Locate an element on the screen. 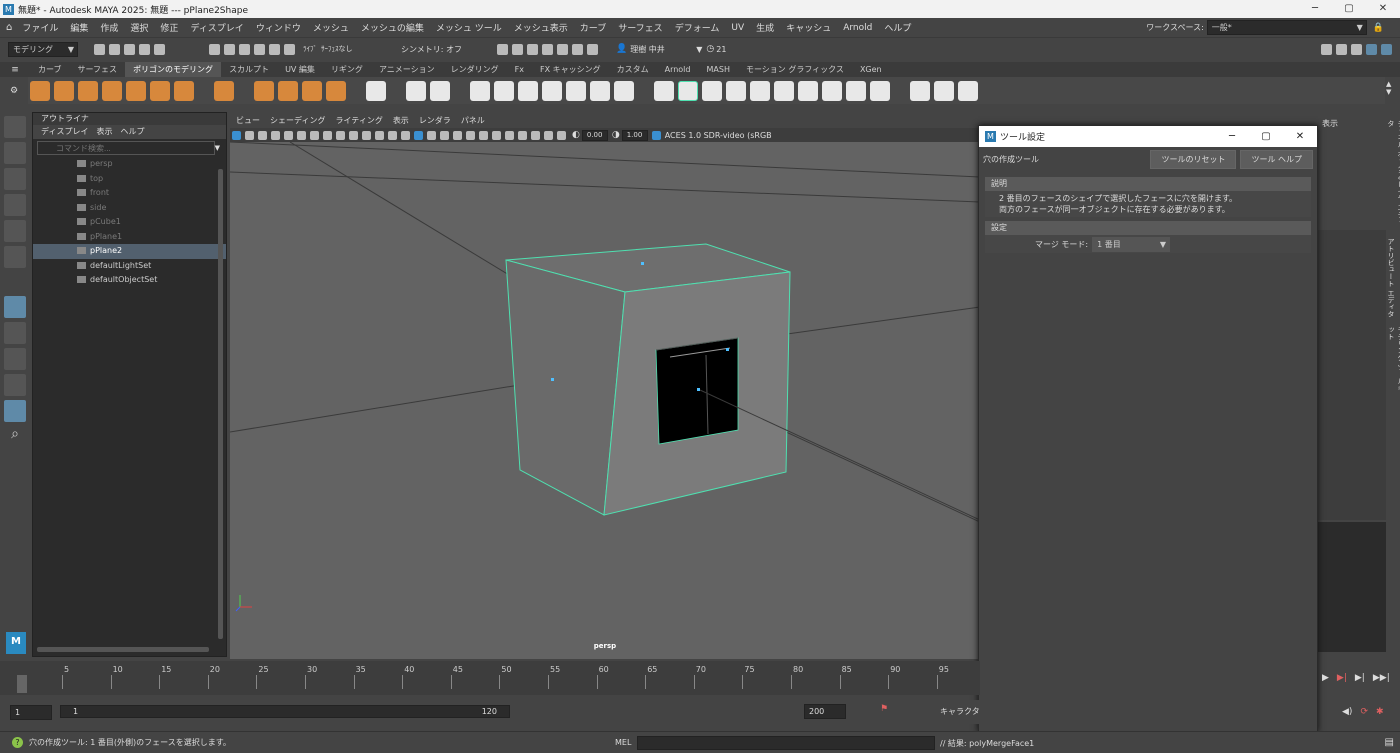 This screenshot has height=753, width=1400. shelf-menu-icon: ≡ is located at coordinates (15, 70).